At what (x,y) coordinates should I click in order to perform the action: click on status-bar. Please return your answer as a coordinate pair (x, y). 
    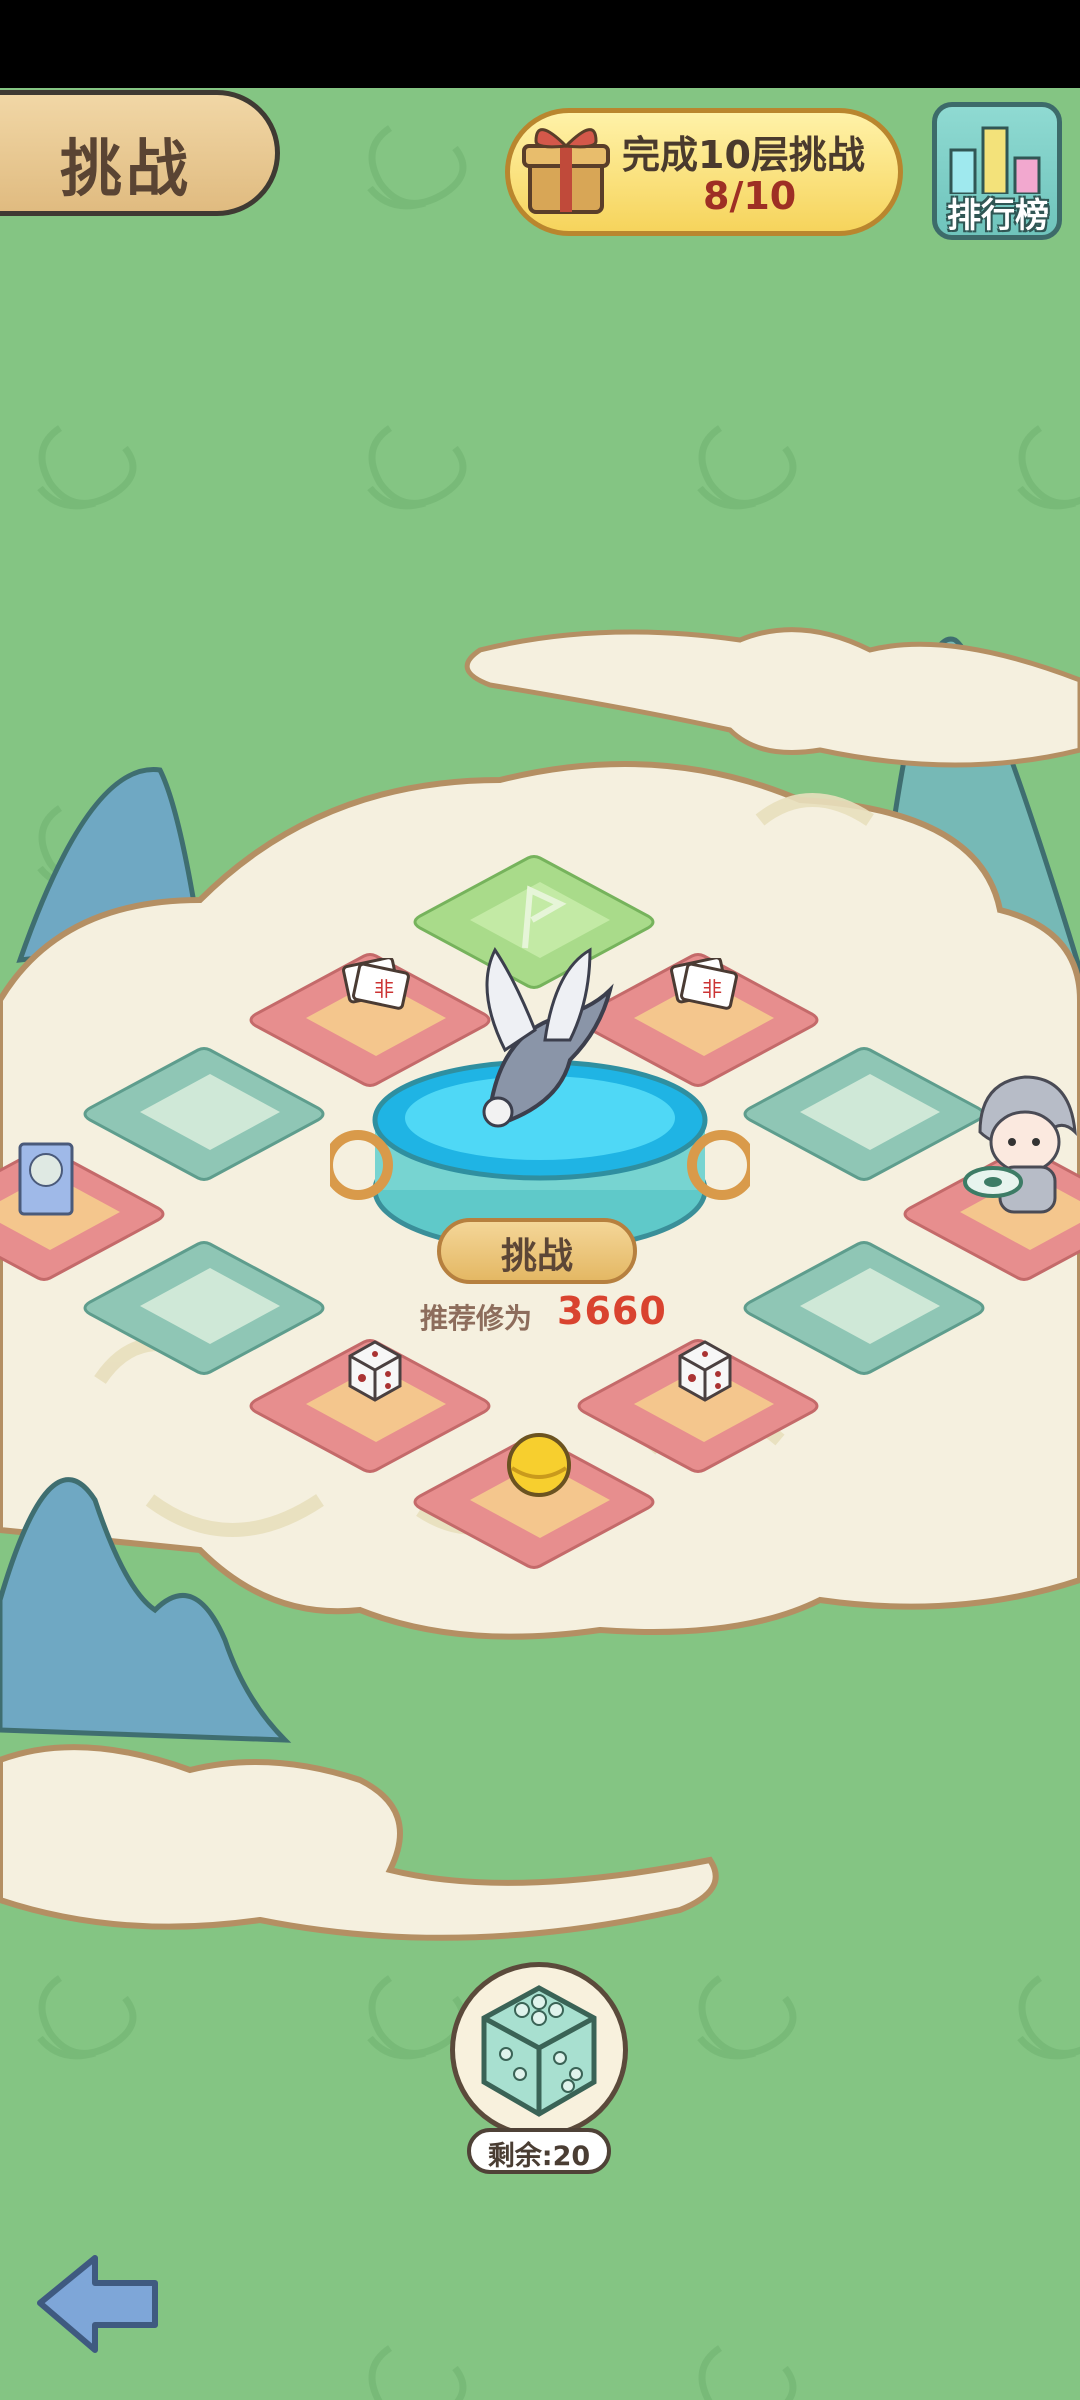
    Looking at the image, I should click on (540, 44).